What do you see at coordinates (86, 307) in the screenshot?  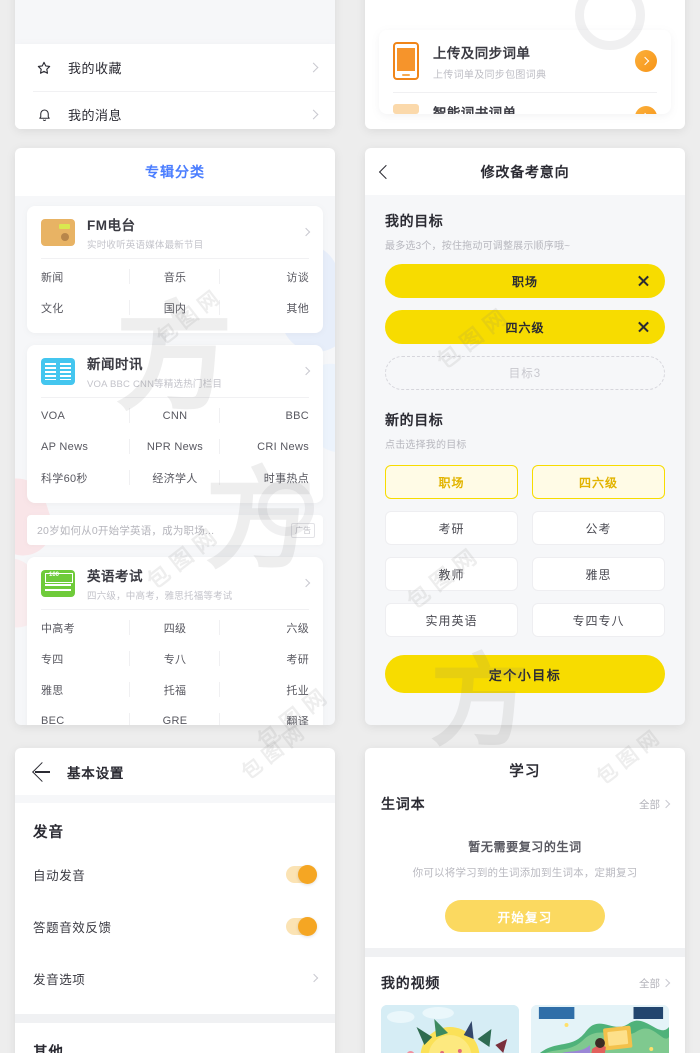 I see `tag: 文化` at bounding box center [86, 307].